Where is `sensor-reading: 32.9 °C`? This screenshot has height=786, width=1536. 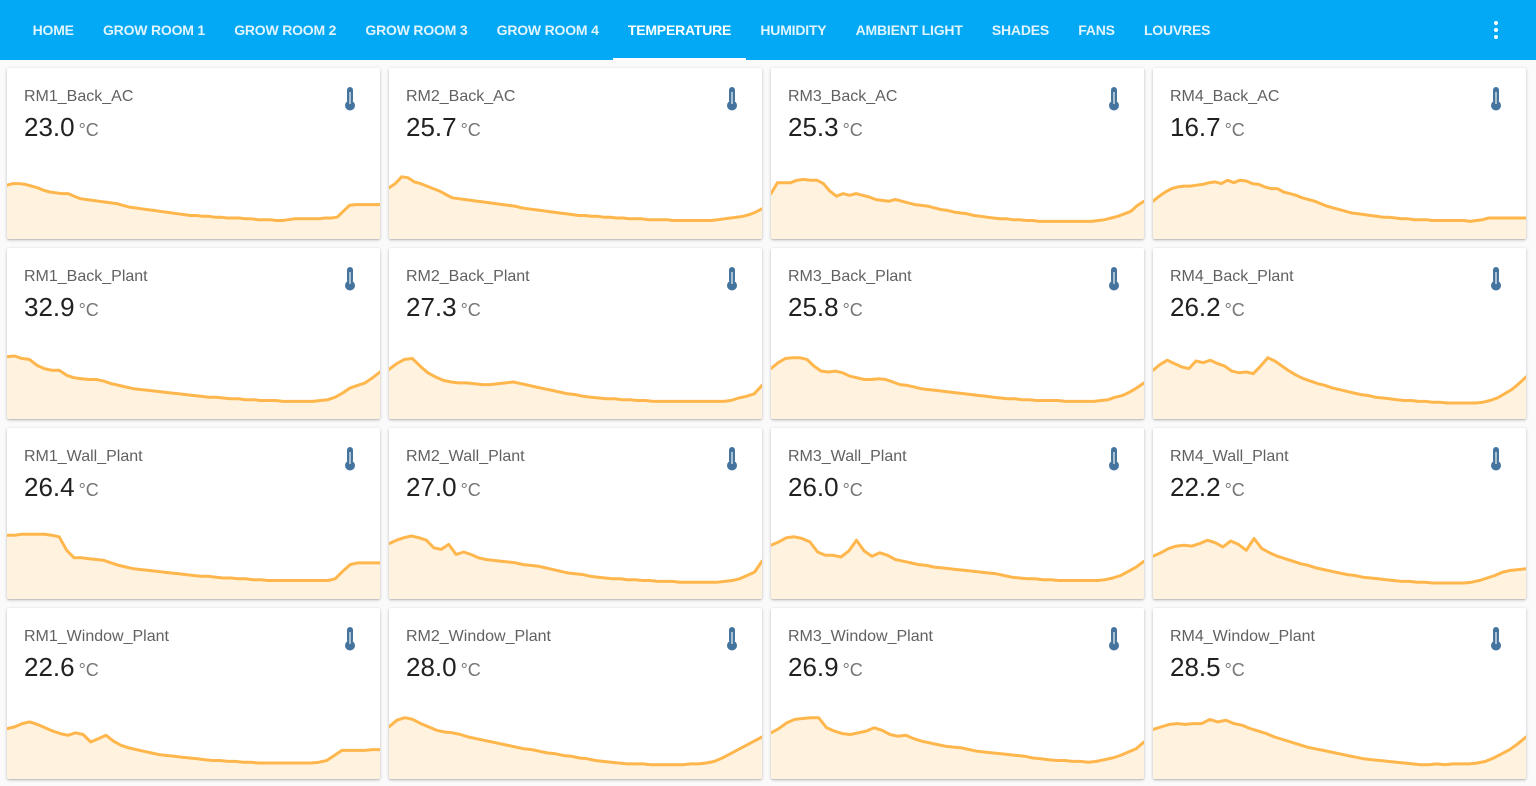
sensor-reading: 32.9 °C is located at coordinates (61, 307).